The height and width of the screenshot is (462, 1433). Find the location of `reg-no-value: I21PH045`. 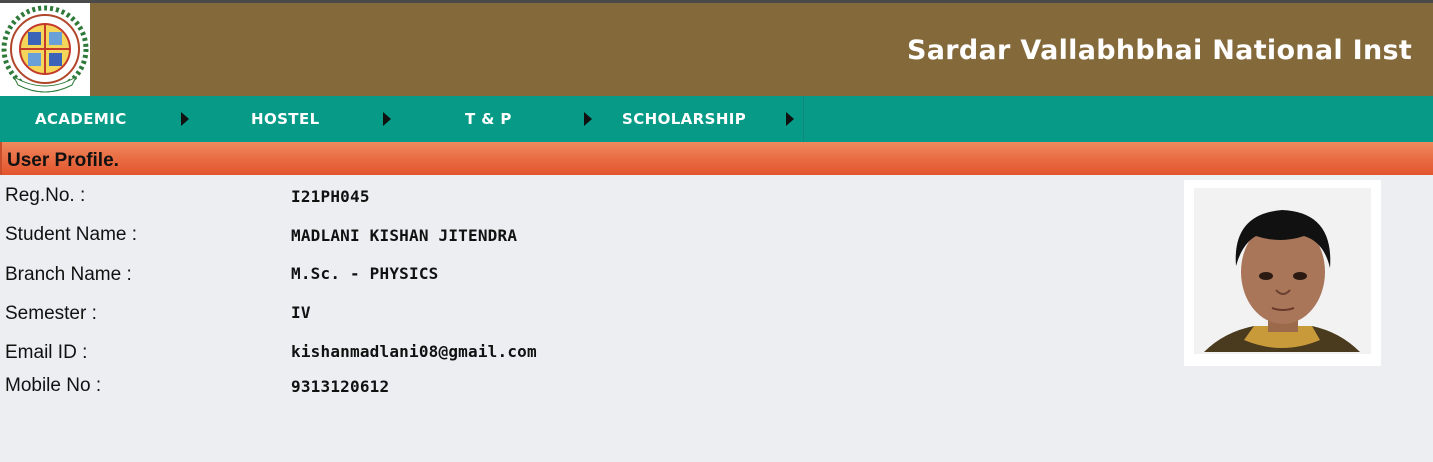

reg-no-value: I21PH045 is located at coordinates (330, 196).